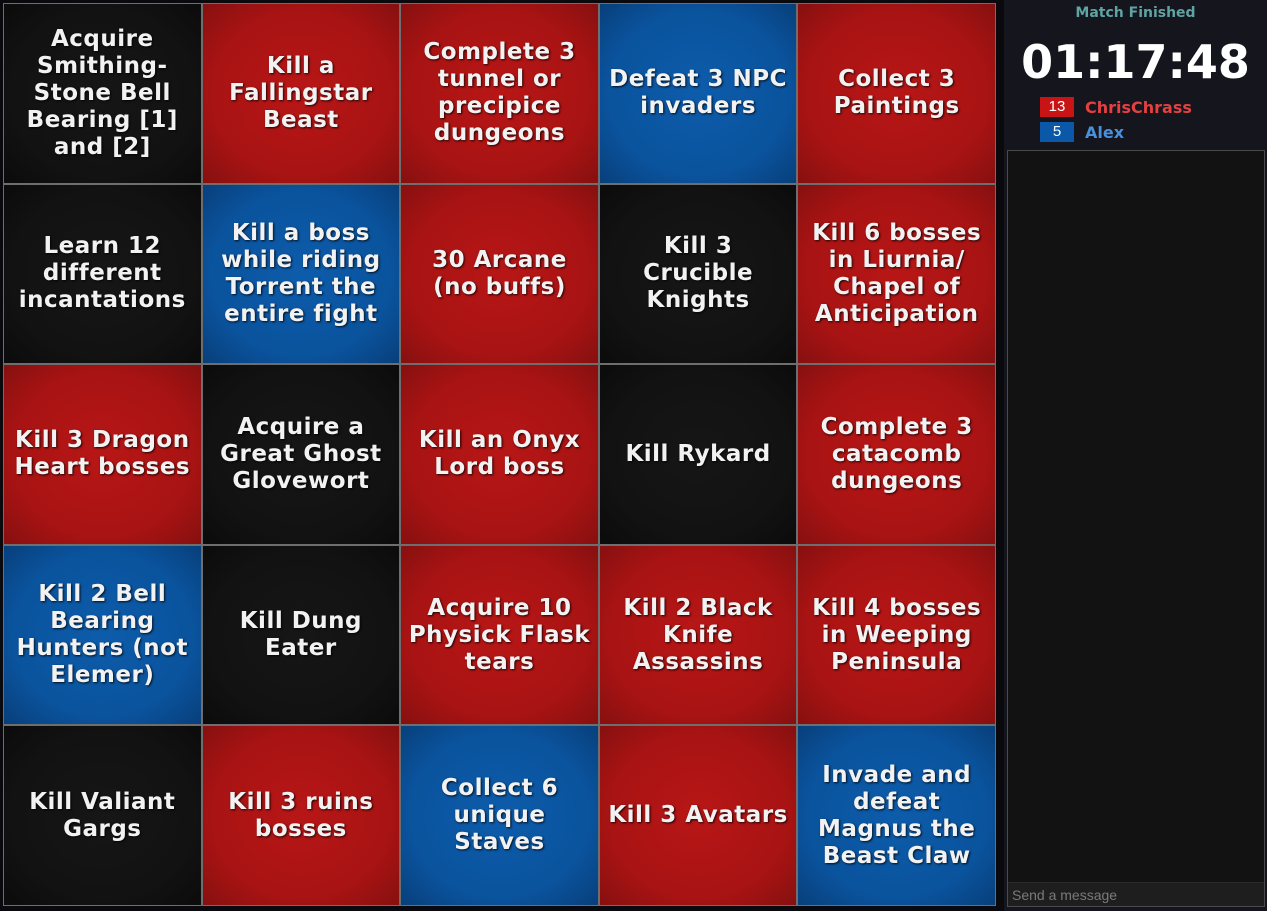 Image resolution: width=1267 pixels, height=911 pixels. Describe the element at coordinates (1136, 894) in the screenshot. I see `chat-message-input` at that location.